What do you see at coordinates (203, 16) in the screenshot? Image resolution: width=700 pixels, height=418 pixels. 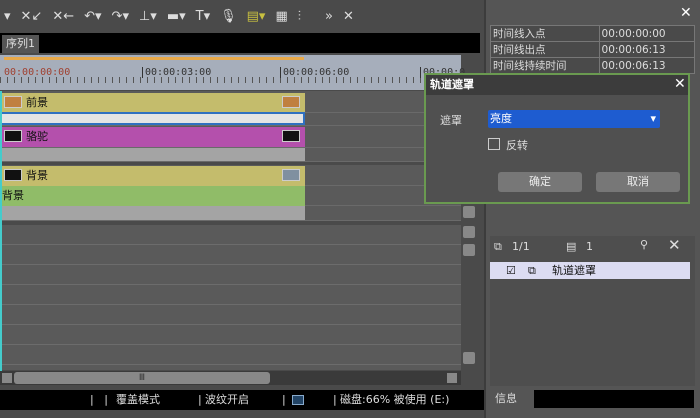 I see `title-icon: T▾` at bounding box center [203, 16].